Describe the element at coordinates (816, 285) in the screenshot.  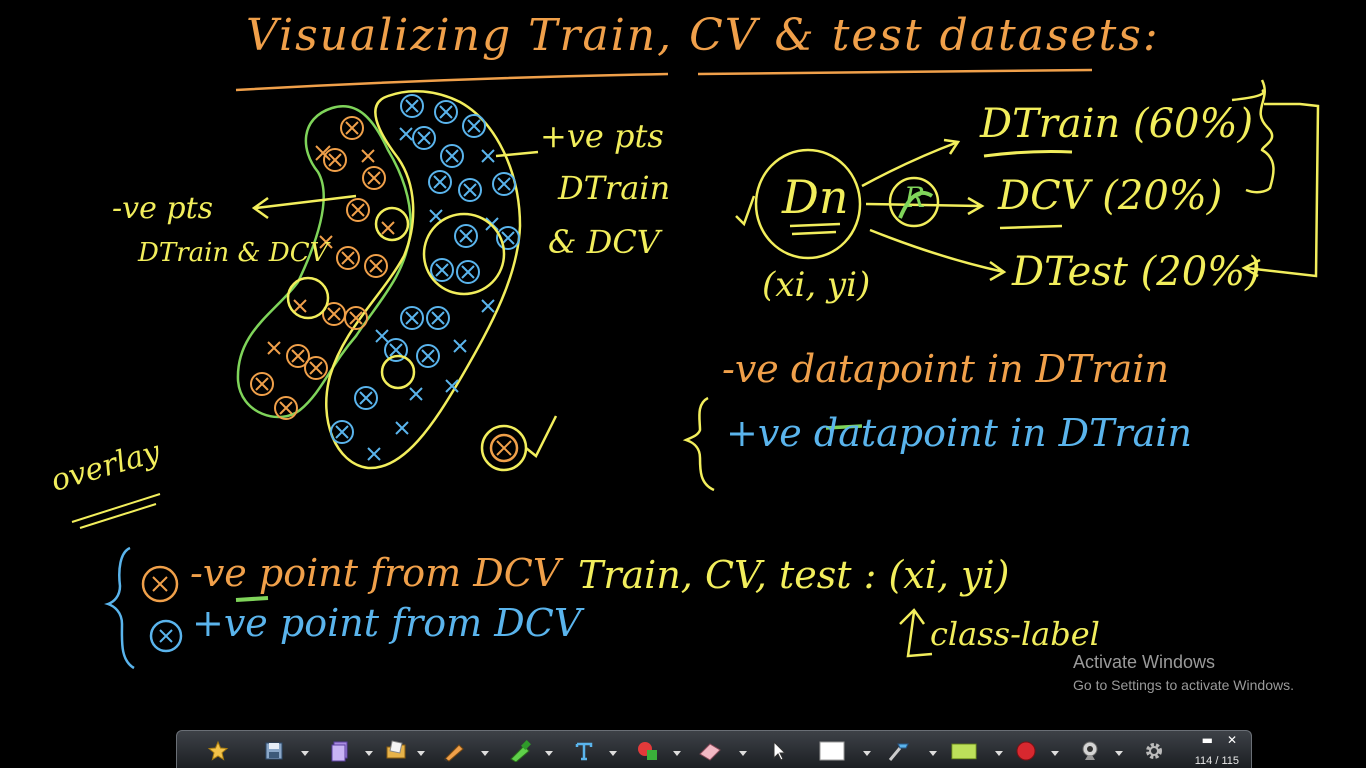
I see `dn-xy-label: (xi, yi)` at that location.